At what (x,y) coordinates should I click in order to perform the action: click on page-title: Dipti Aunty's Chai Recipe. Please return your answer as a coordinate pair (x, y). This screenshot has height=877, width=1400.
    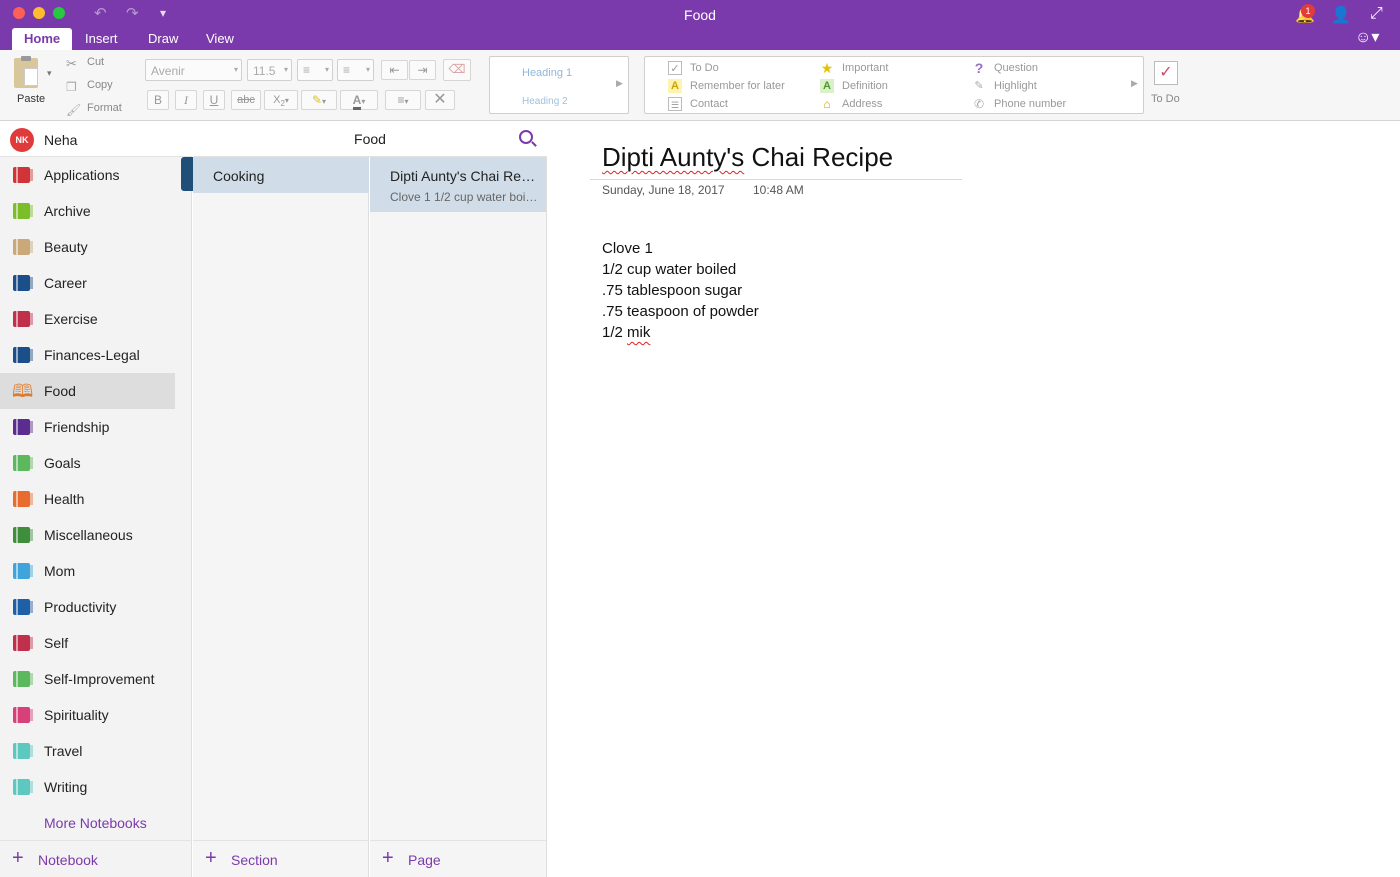
    Looking at the image, I should click on (747, 157).